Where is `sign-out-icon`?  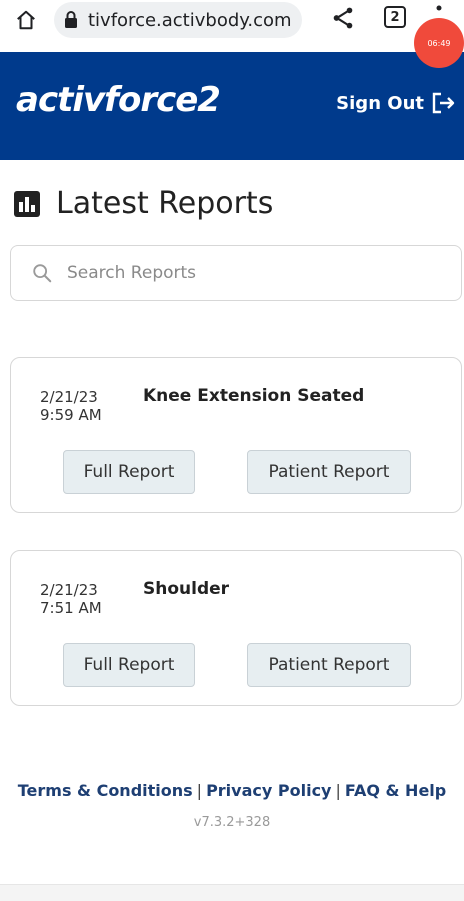 sign-out-icon is located at coordinates (443, 103).